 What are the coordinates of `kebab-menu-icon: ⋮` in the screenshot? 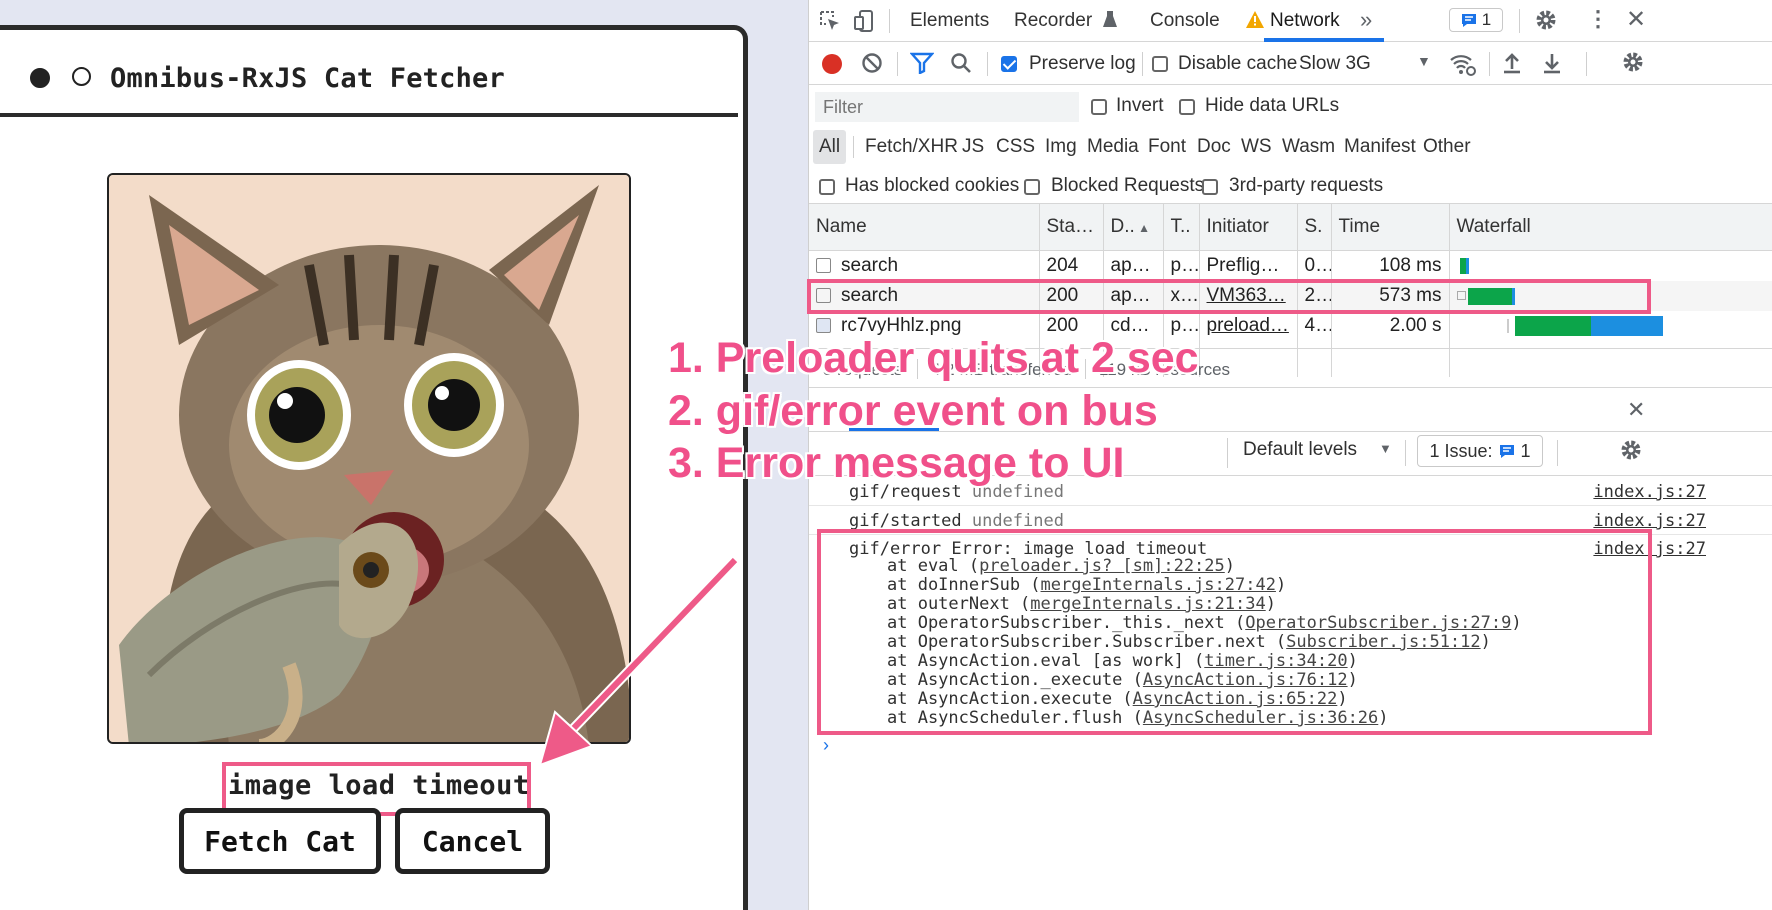 It's located at (1598, 19).